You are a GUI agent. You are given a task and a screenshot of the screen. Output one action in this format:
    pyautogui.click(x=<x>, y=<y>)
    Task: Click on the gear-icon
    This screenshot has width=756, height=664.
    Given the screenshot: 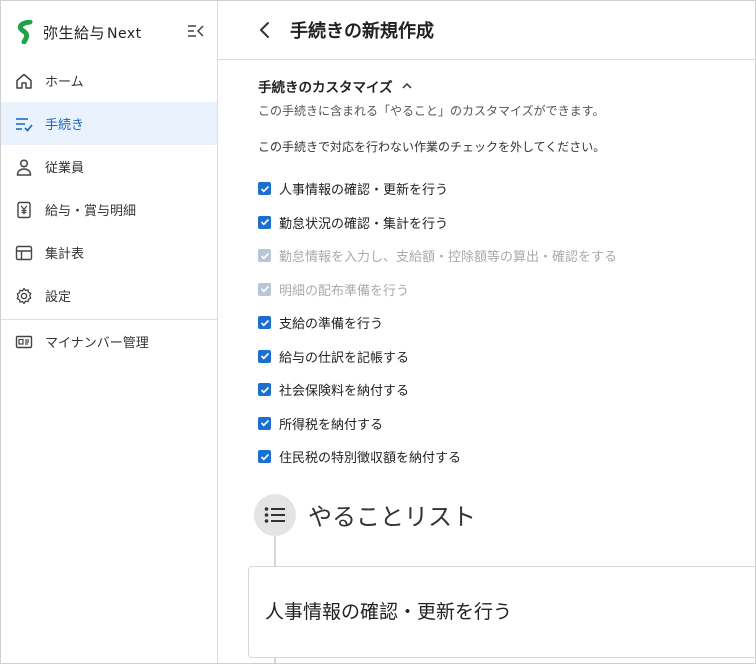 What is the action you would take?
    pyautogui.click(x=24, y=296)
    